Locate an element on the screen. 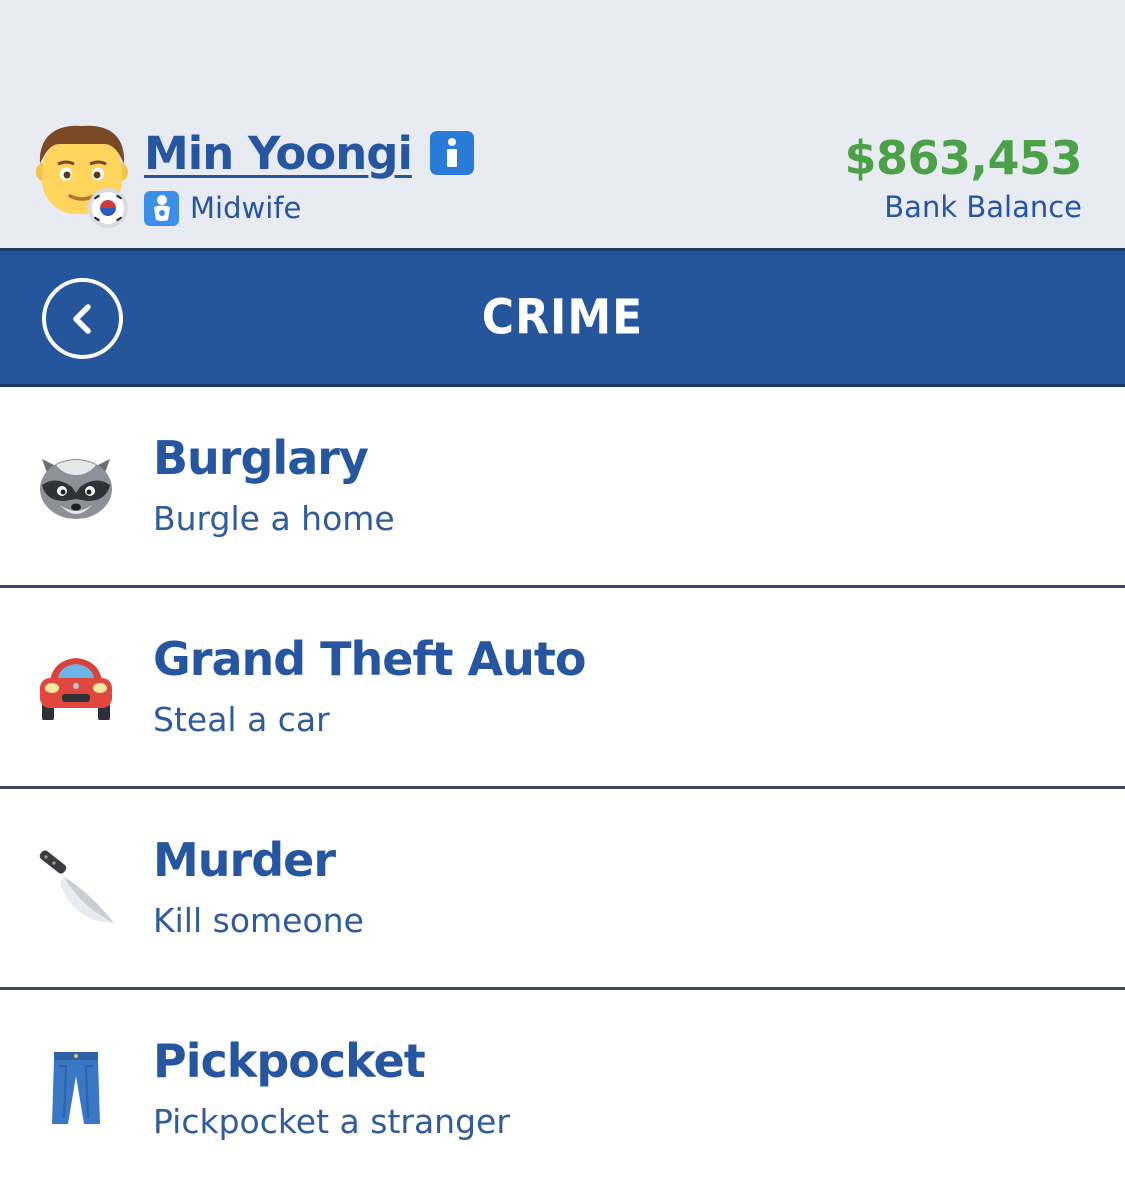 This screenshot has height=1189, width=1125. job-row: Midwife is located at coordinates (222, 208).